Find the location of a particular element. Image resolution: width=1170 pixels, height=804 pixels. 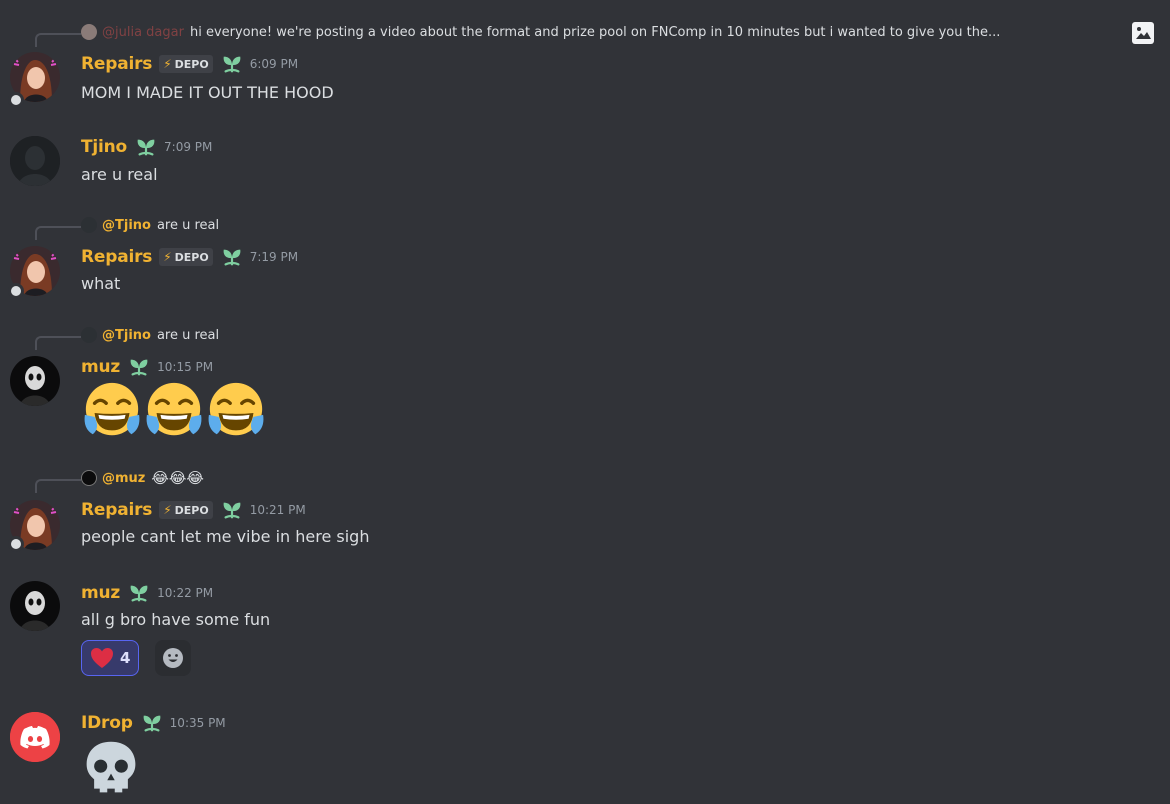

reply-preview: @muz 😂😂😂 is located at coordinates (142, 478).